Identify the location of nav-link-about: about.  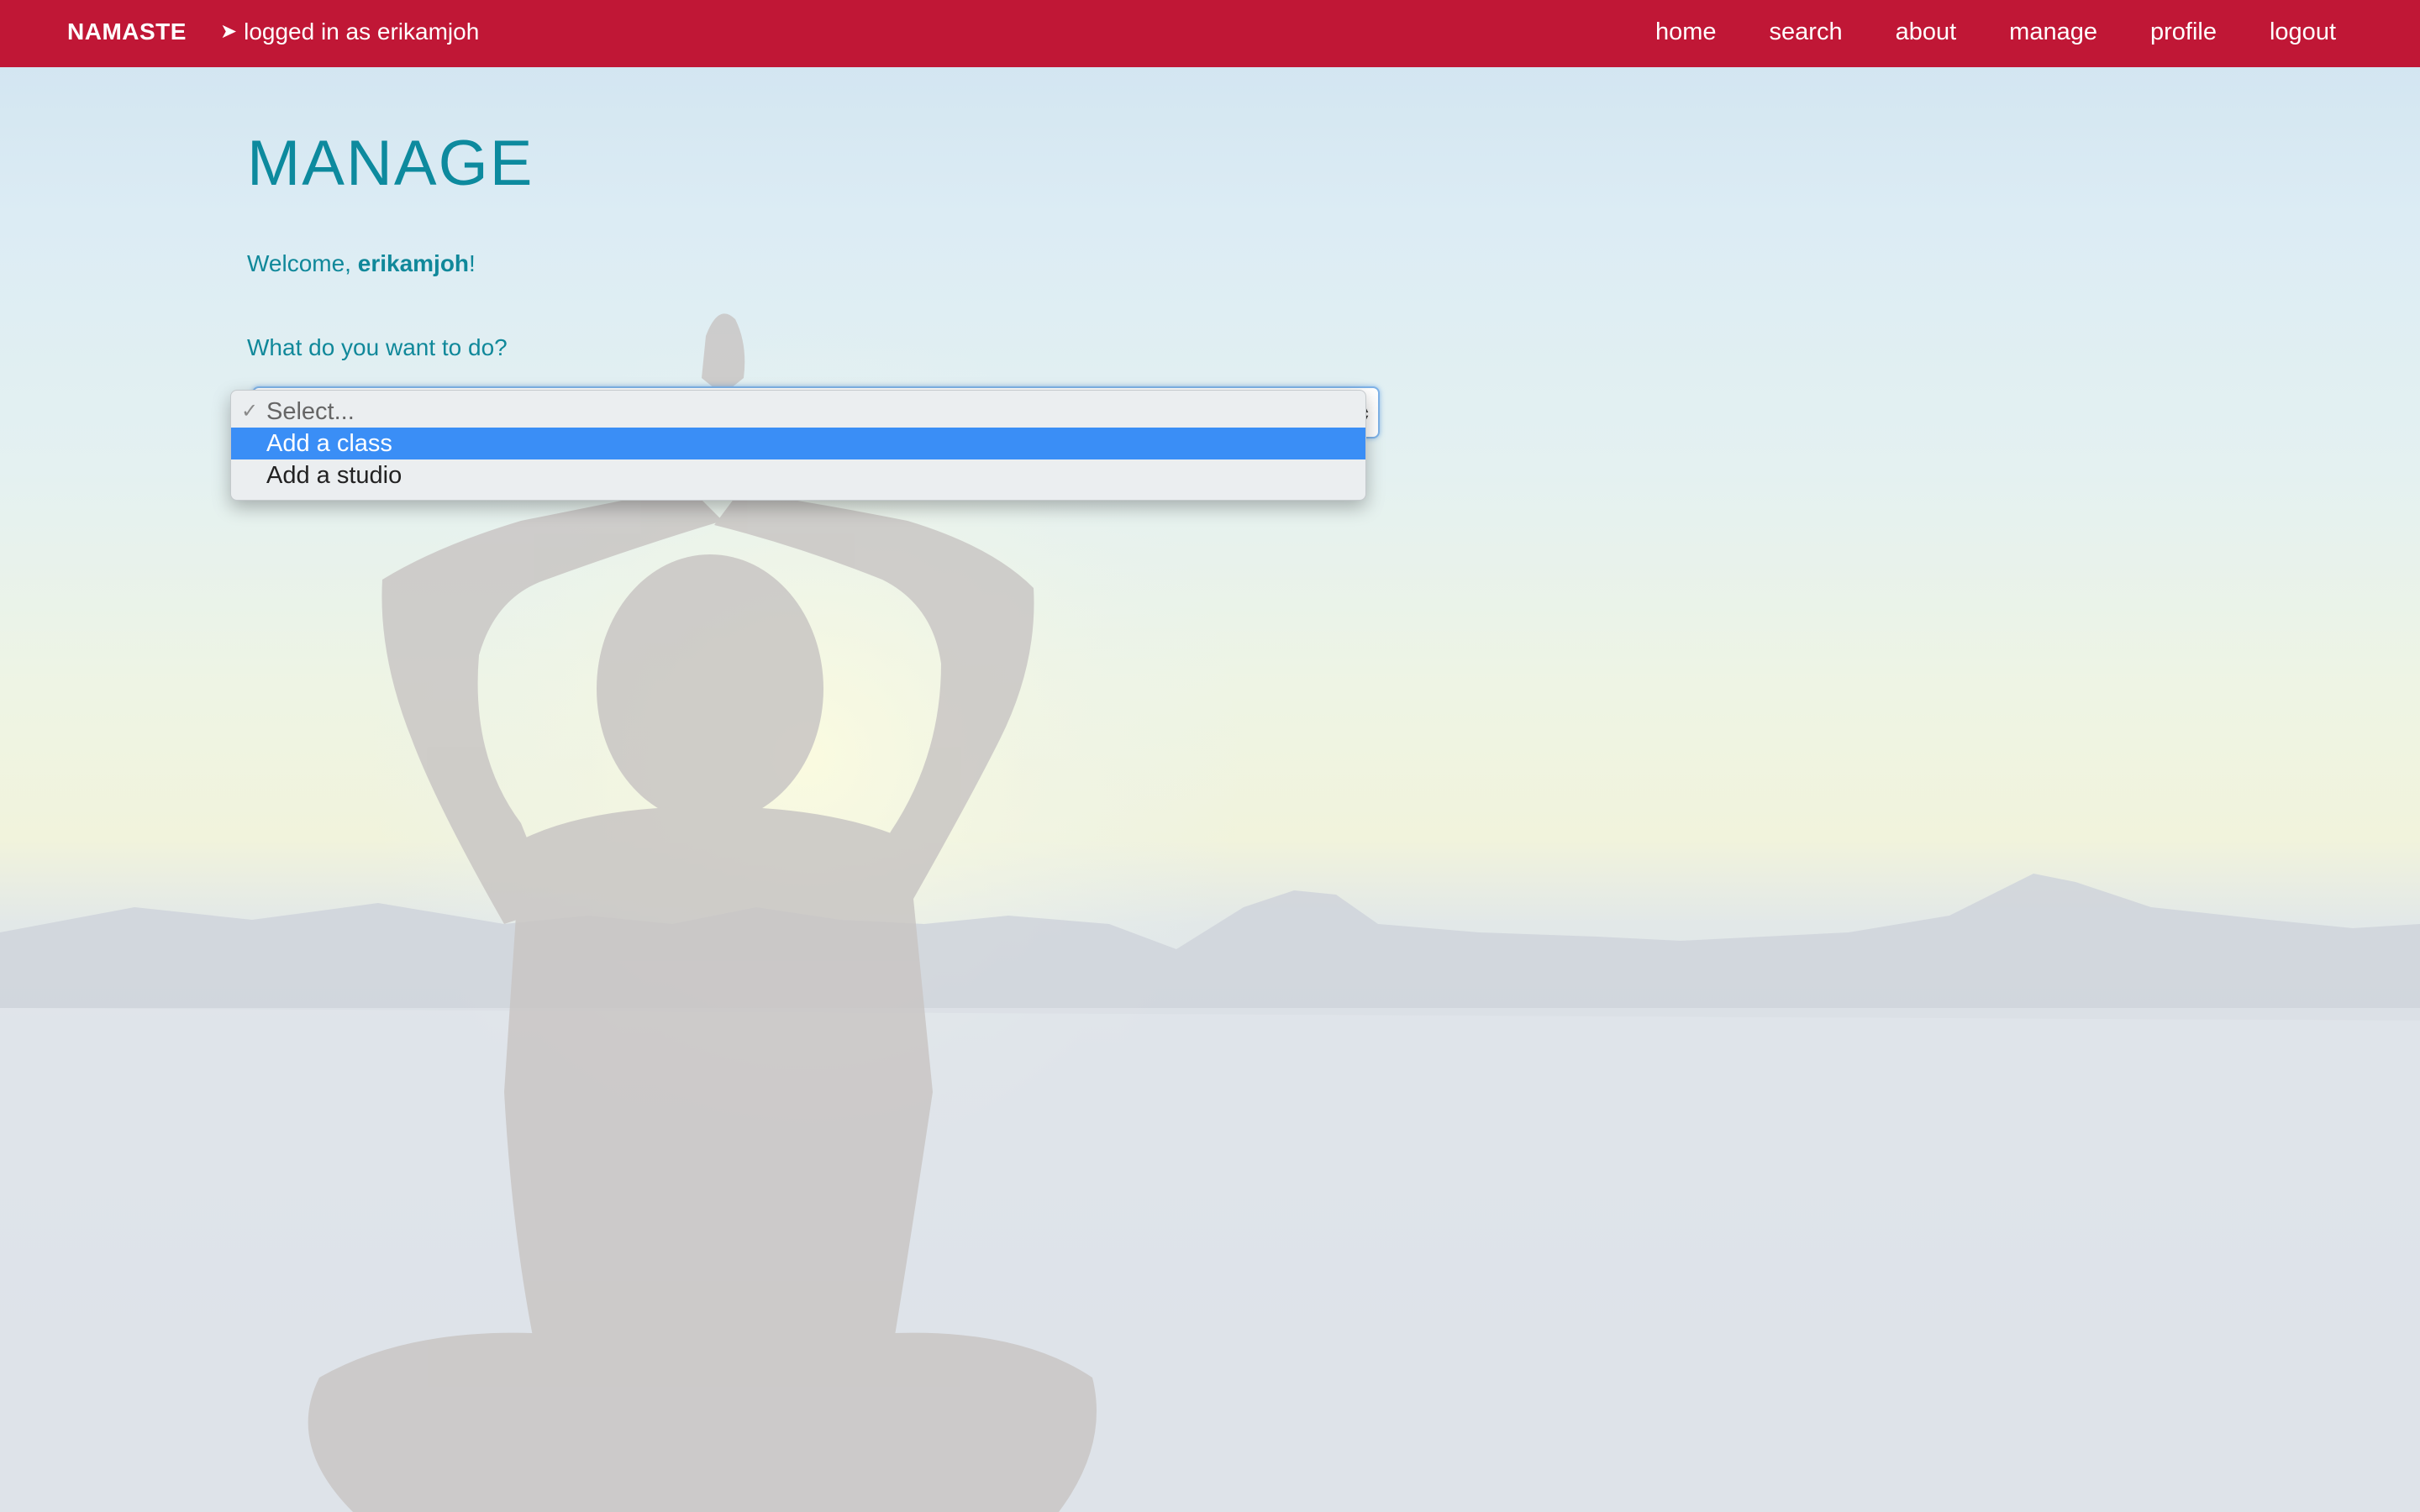
(1926, 32).